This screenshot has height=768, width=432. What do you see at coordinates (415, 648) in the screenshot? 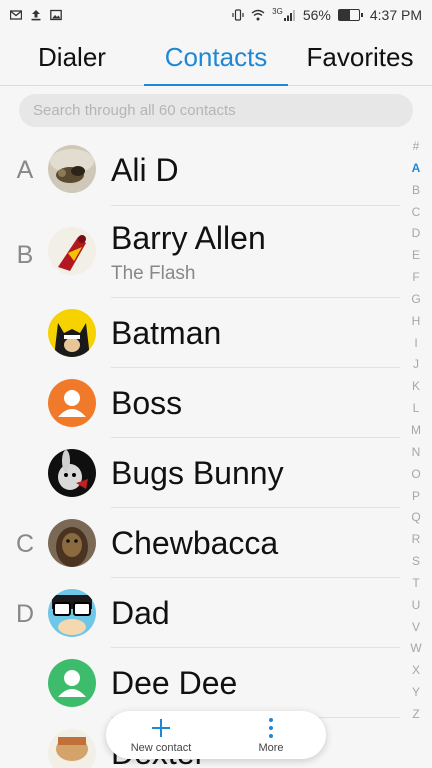
I see `index-letter: W` at bounding box center [415, 648].